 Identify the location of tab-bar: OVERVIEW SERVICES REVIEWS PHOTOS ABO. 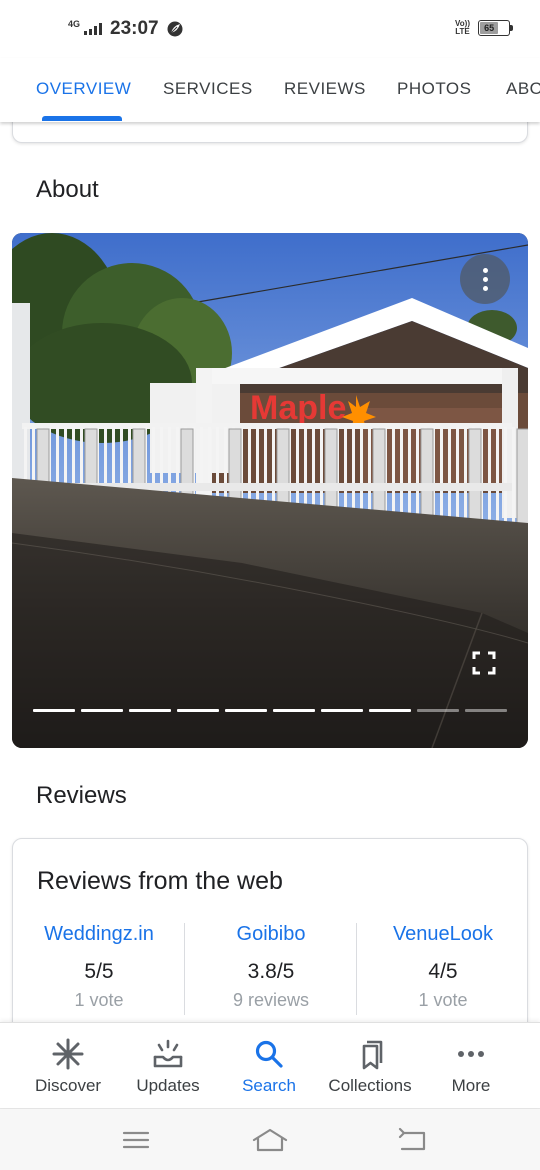
(270, 90).